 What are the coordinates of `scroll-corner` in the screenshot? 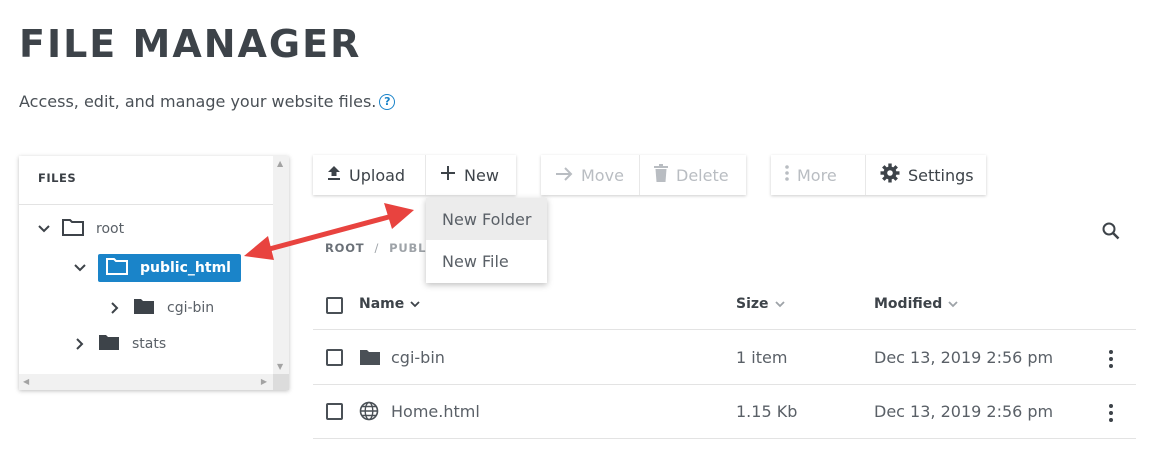 It's located at (281, 382).